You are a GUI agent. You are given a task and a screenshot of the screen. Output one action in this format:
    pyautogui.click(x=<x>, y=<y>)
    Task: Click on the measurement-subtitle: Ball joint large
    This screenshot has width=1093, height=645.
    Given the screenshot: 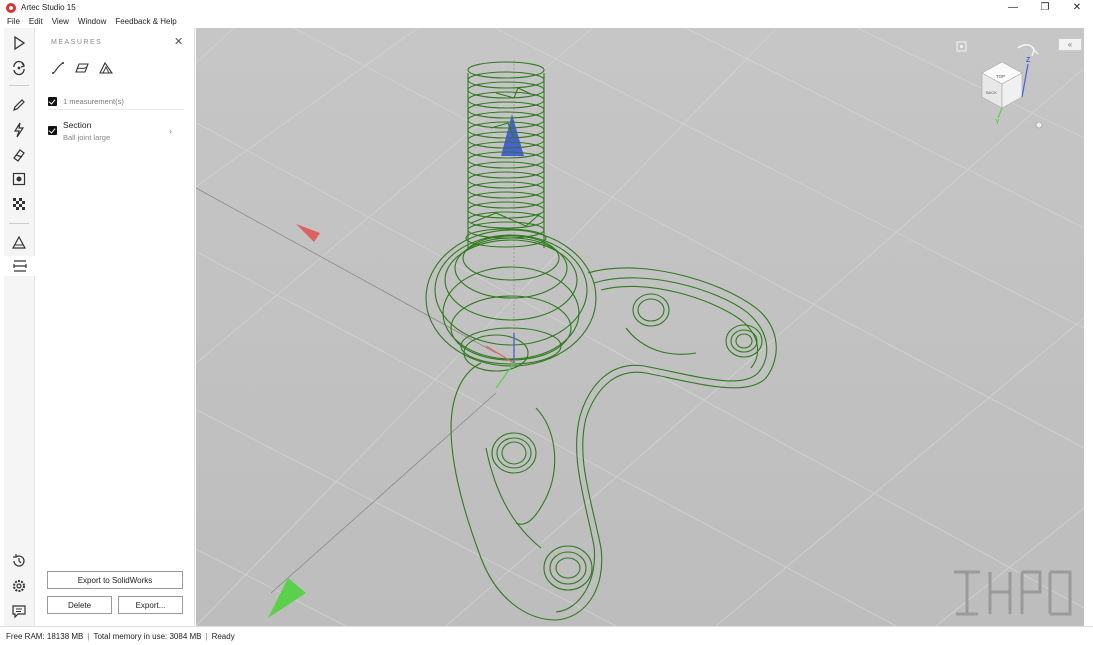 What is the action you would take?
    pyautogui.click(x=87, y=137)
    